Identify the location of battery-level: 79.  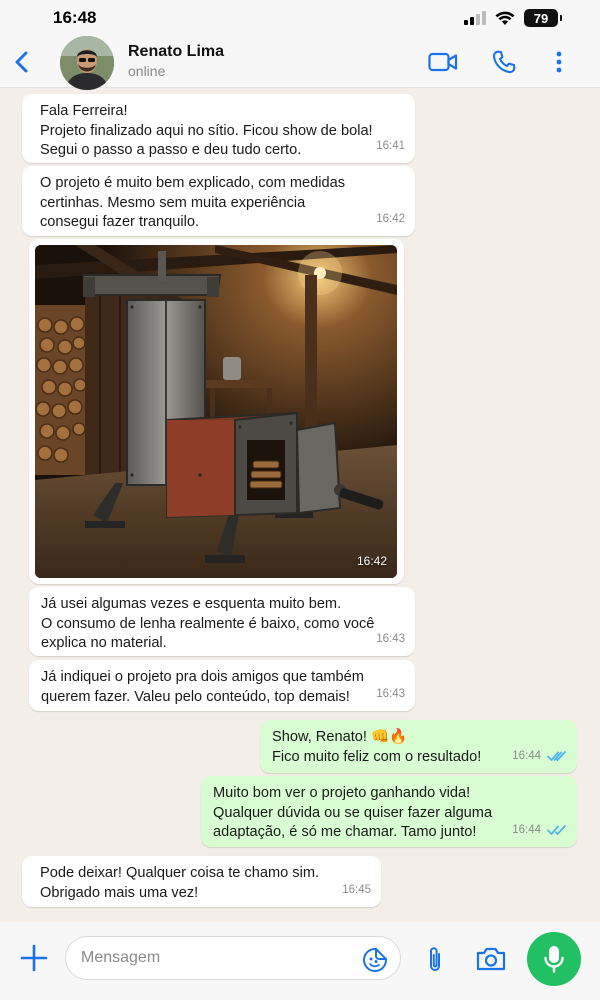
(541, 18).